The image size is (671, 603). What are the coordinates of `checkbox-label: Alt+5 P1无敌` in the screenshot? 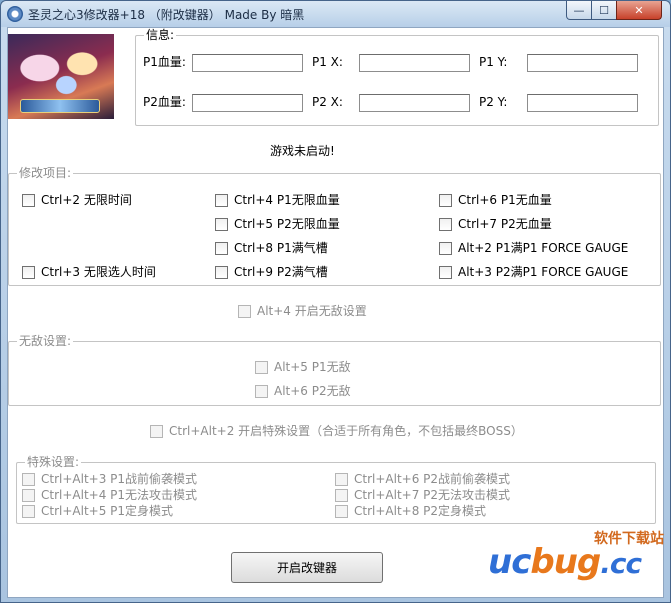 It's located at (312, 367).